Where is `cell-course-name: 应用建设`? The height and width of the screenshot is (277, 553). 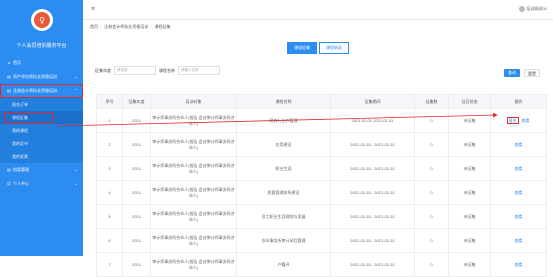 cell-course-name: 应用建设 is located at coordinates (283, 144).